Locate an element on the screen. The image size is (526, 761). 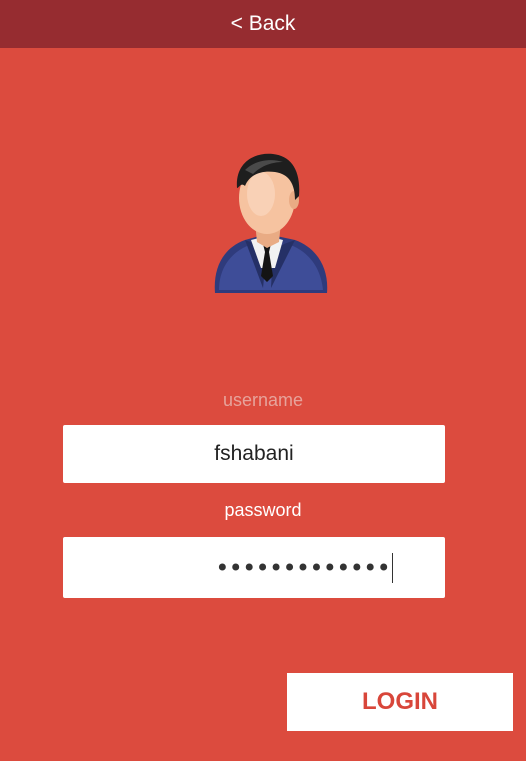
password-input: ••••••••••••• is located at coordinates (304, 567).